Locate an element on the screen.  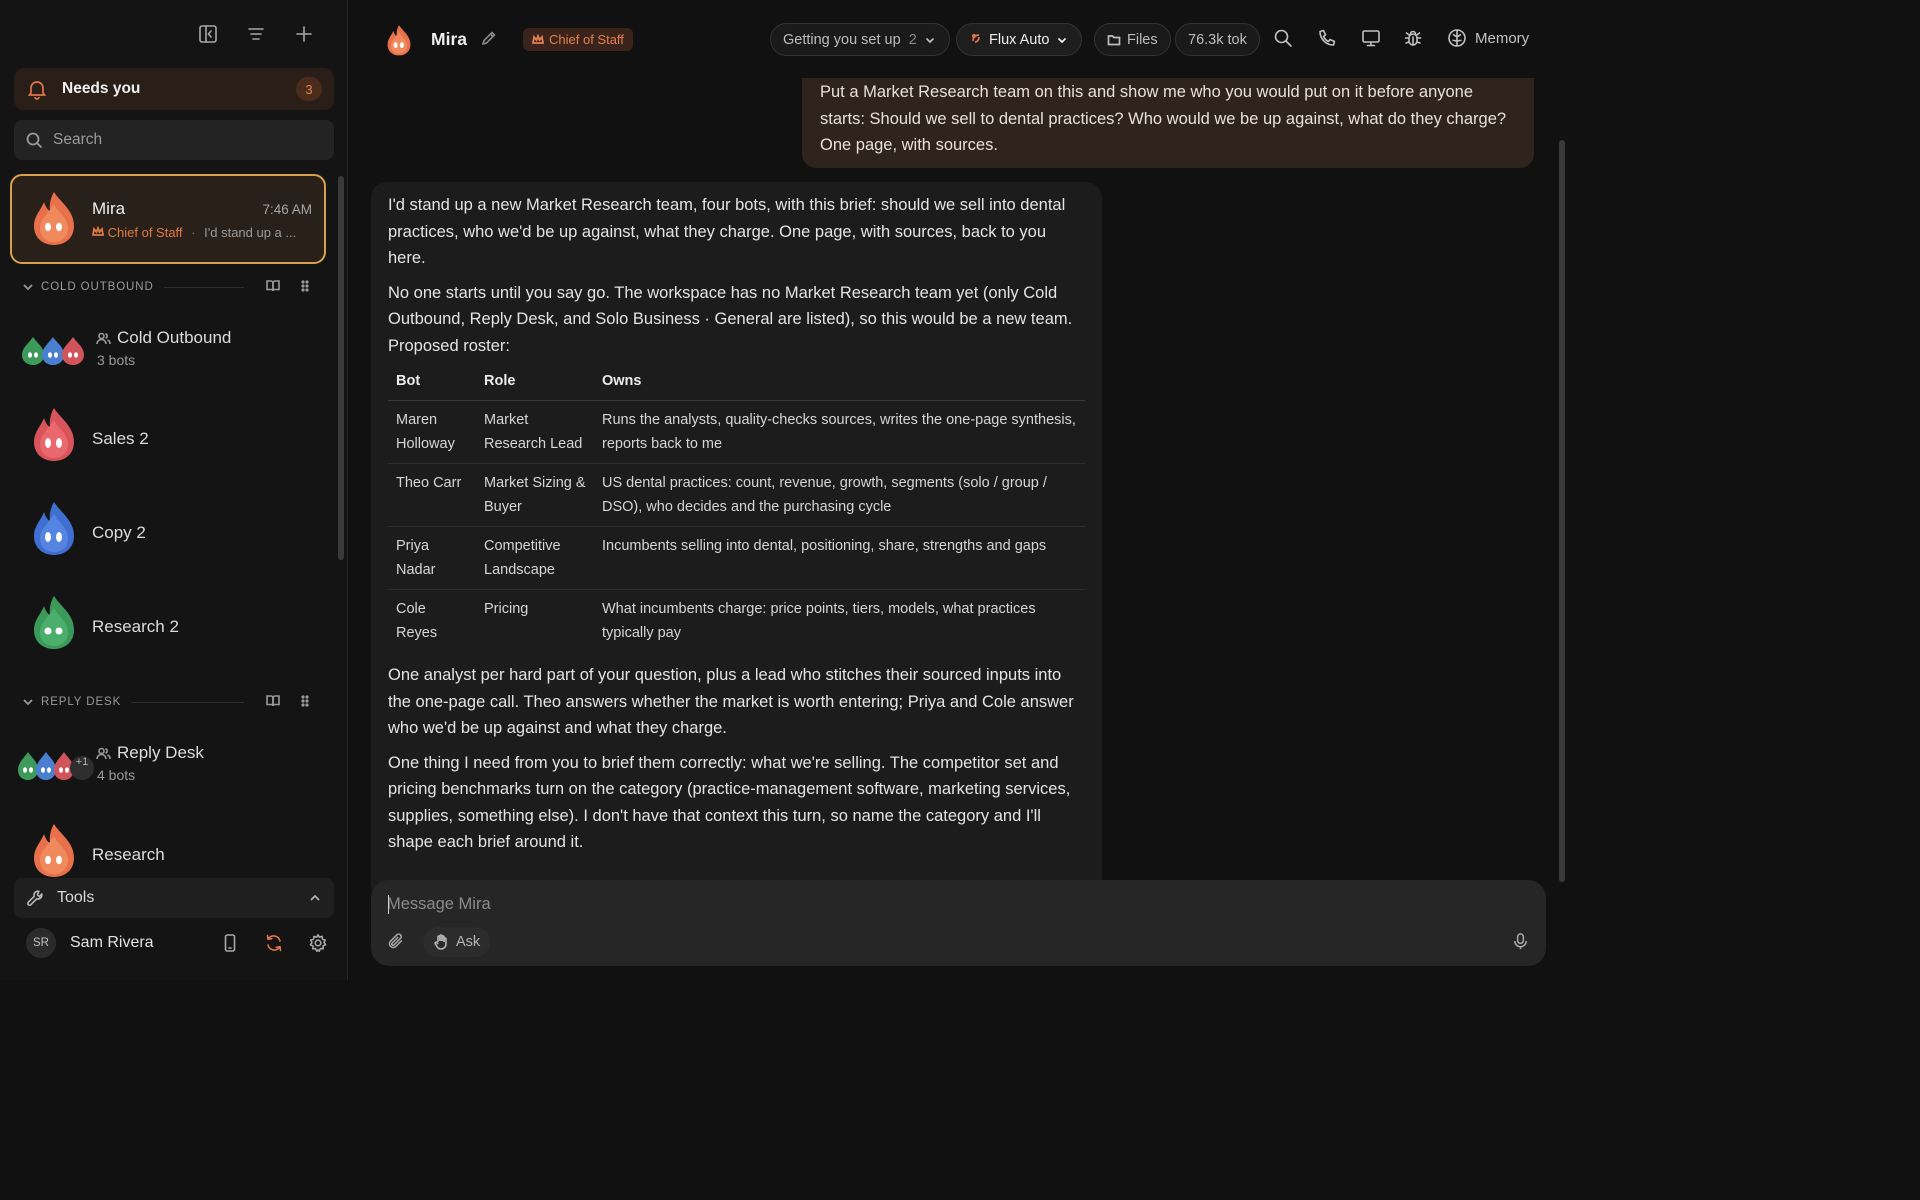
tools-label: Tools is located at coordinates (76, 897).